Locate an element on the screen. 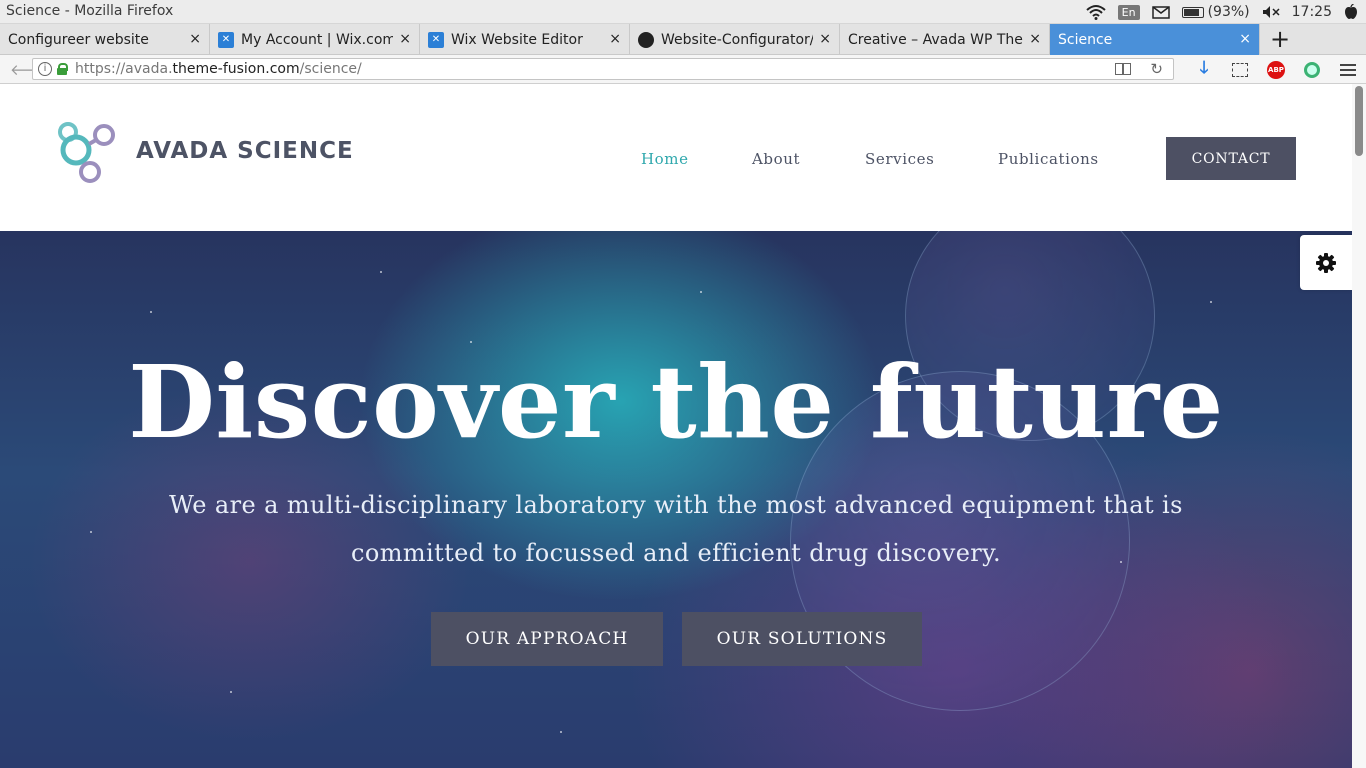 Image resolution: width=1366 pixels, height=768 pixels. site-brand: AVADA SCIENCE is located at coordinates (245, 151).